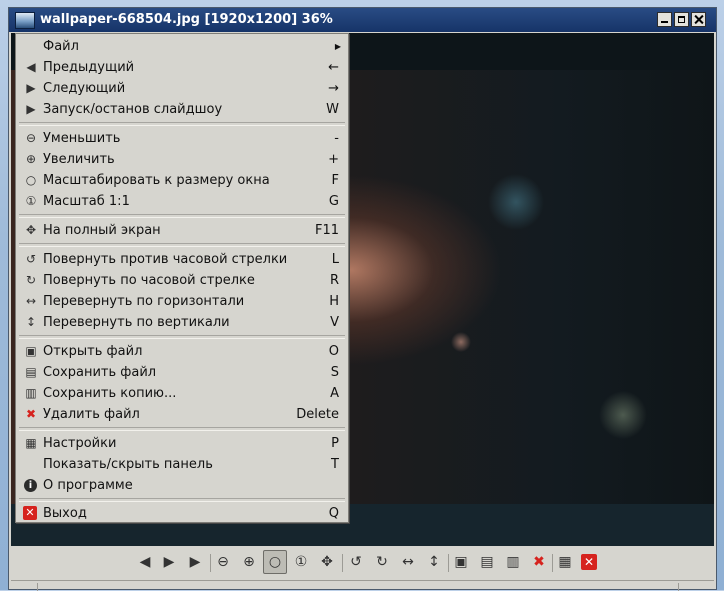  Describe the element at coordinates (25, 20) in the screenshot. I see `app-icon` at that location.